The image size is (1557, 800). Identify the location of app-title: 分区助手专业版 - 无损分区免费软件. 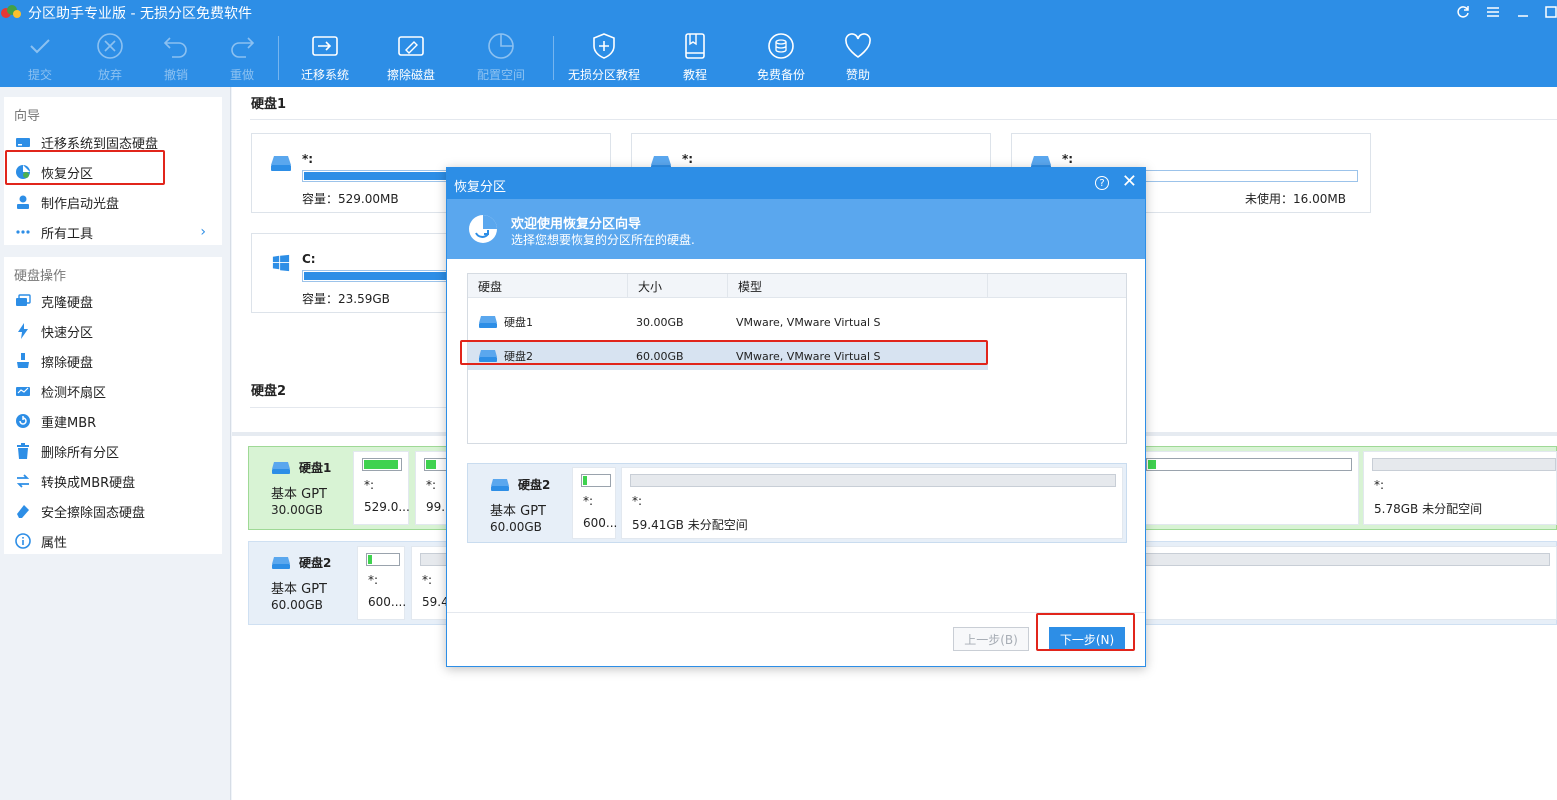
(140, 14).